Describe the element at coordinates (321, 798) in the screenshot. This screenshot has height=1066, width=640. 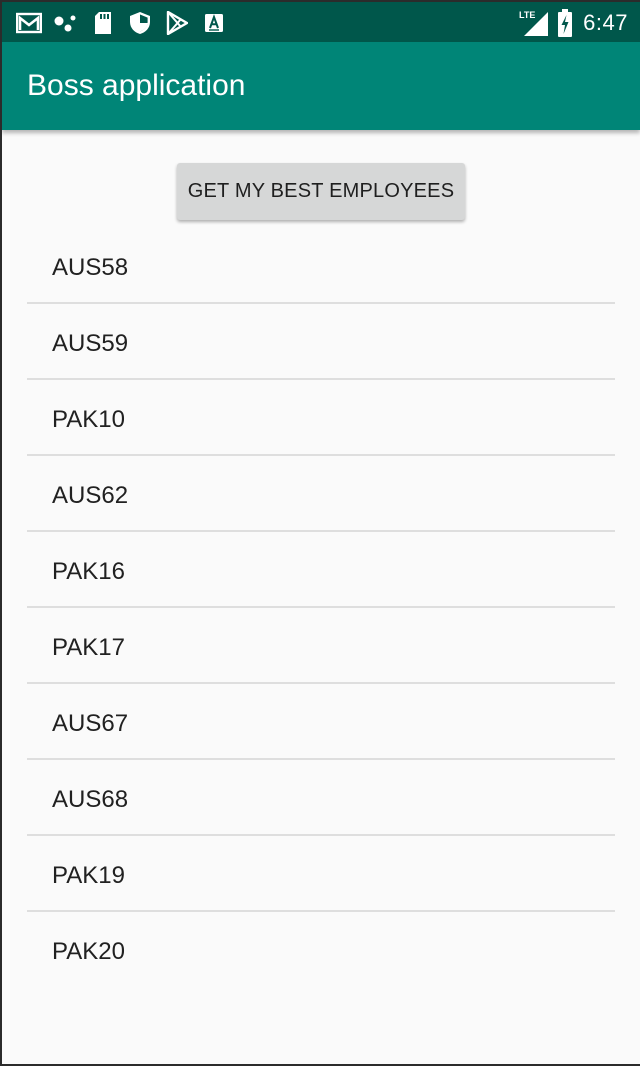
I see `list-item: AUS68` at that location.